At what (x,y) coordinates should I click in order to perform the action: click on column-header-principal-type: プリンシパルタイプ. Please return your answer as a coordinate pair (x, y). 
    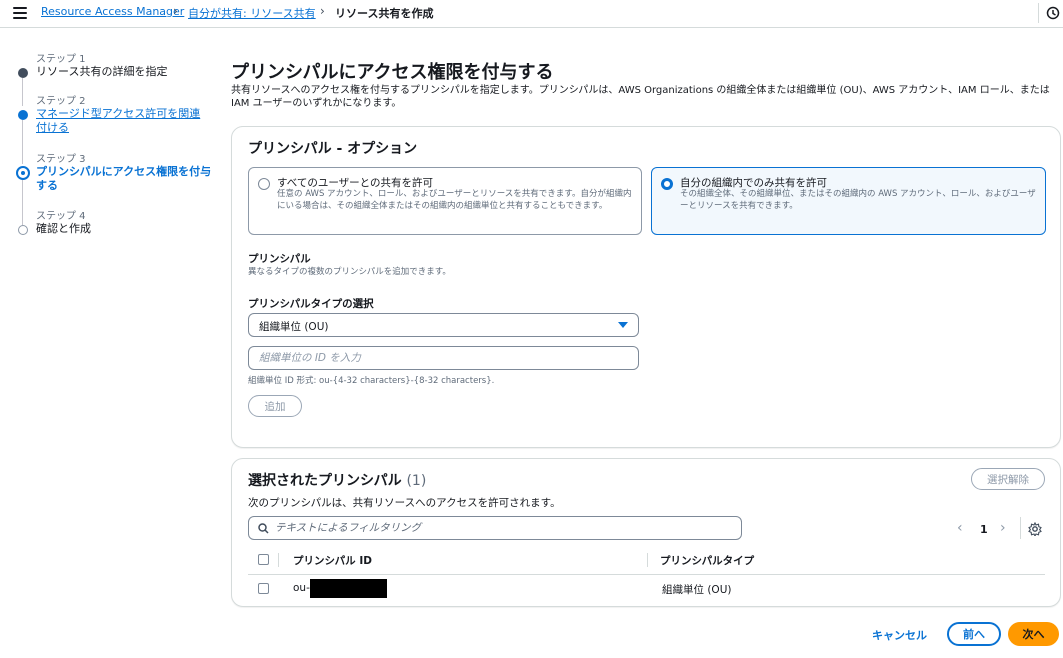
    Looking at the image, I should click on (707, 560).